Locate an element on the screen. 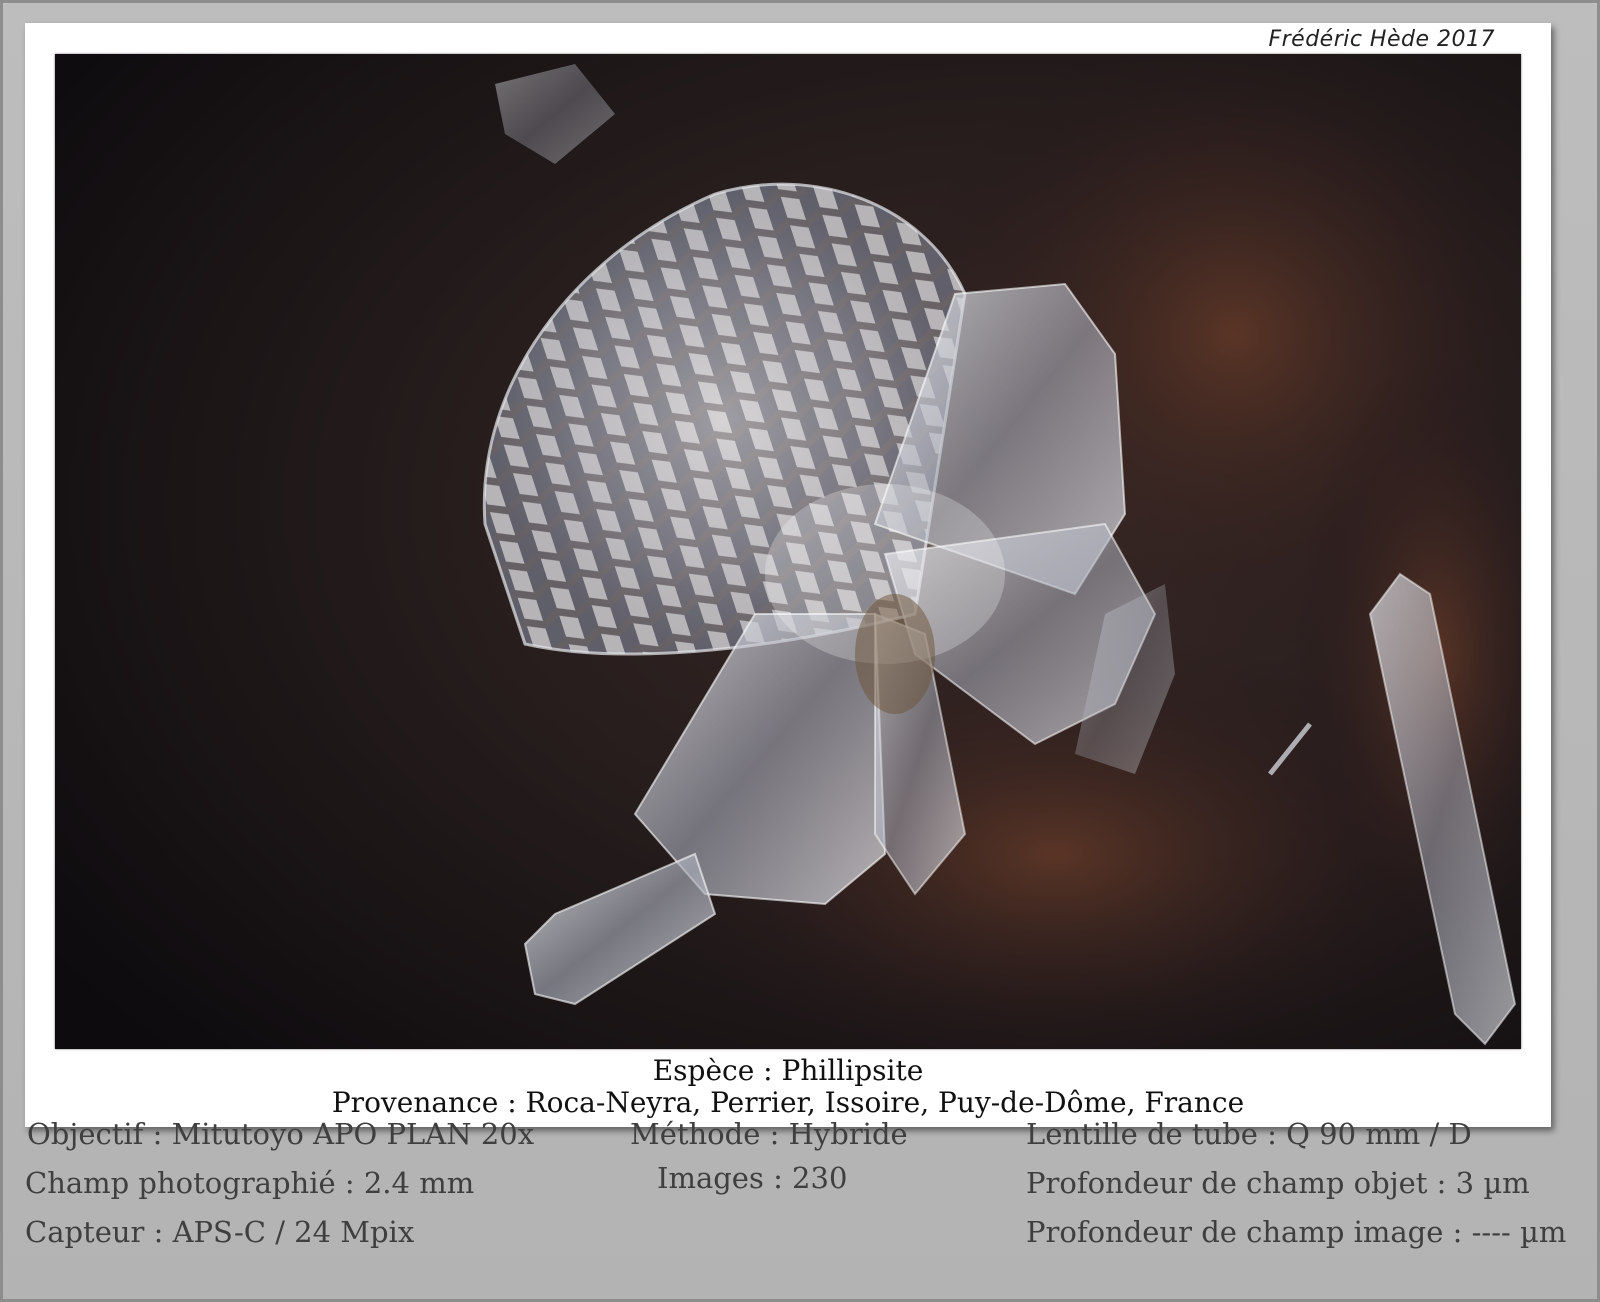 The image size is (1600, 1302). field-spec: Champ photographié : 2.4 mm is located at coordinates (250, 1183).